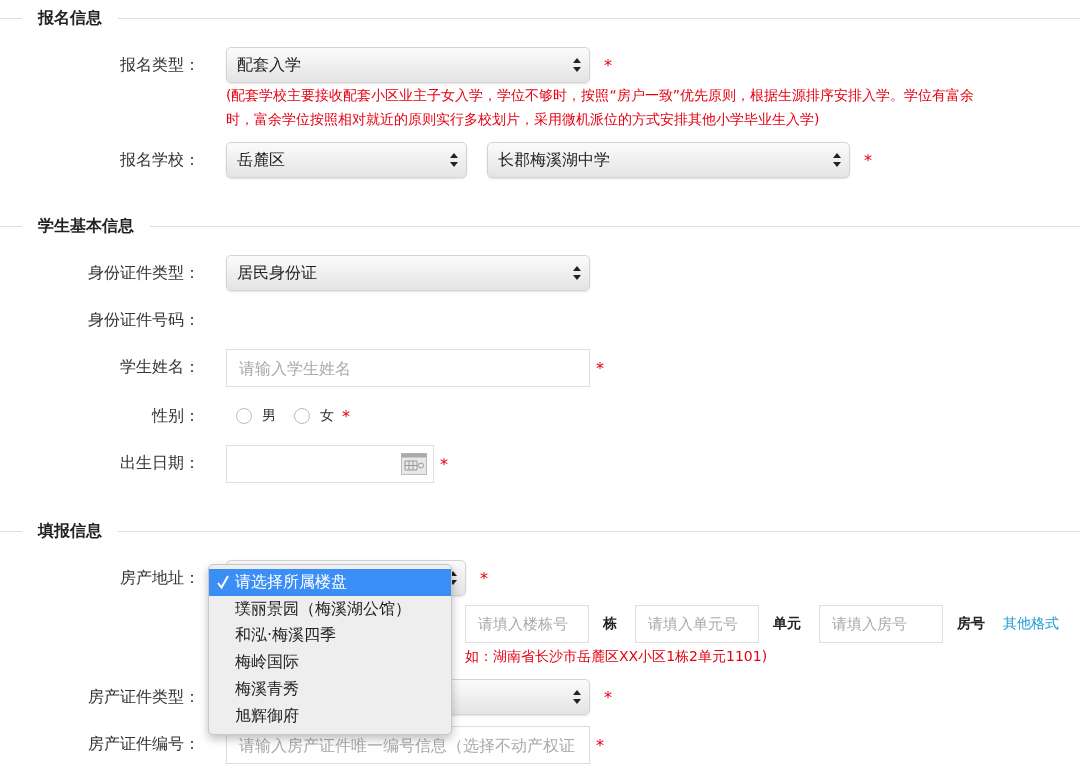 The height and width of the screenshot is (772, 1080). I want to click on input-field: 请输入学生姓名, so click(408, 368).